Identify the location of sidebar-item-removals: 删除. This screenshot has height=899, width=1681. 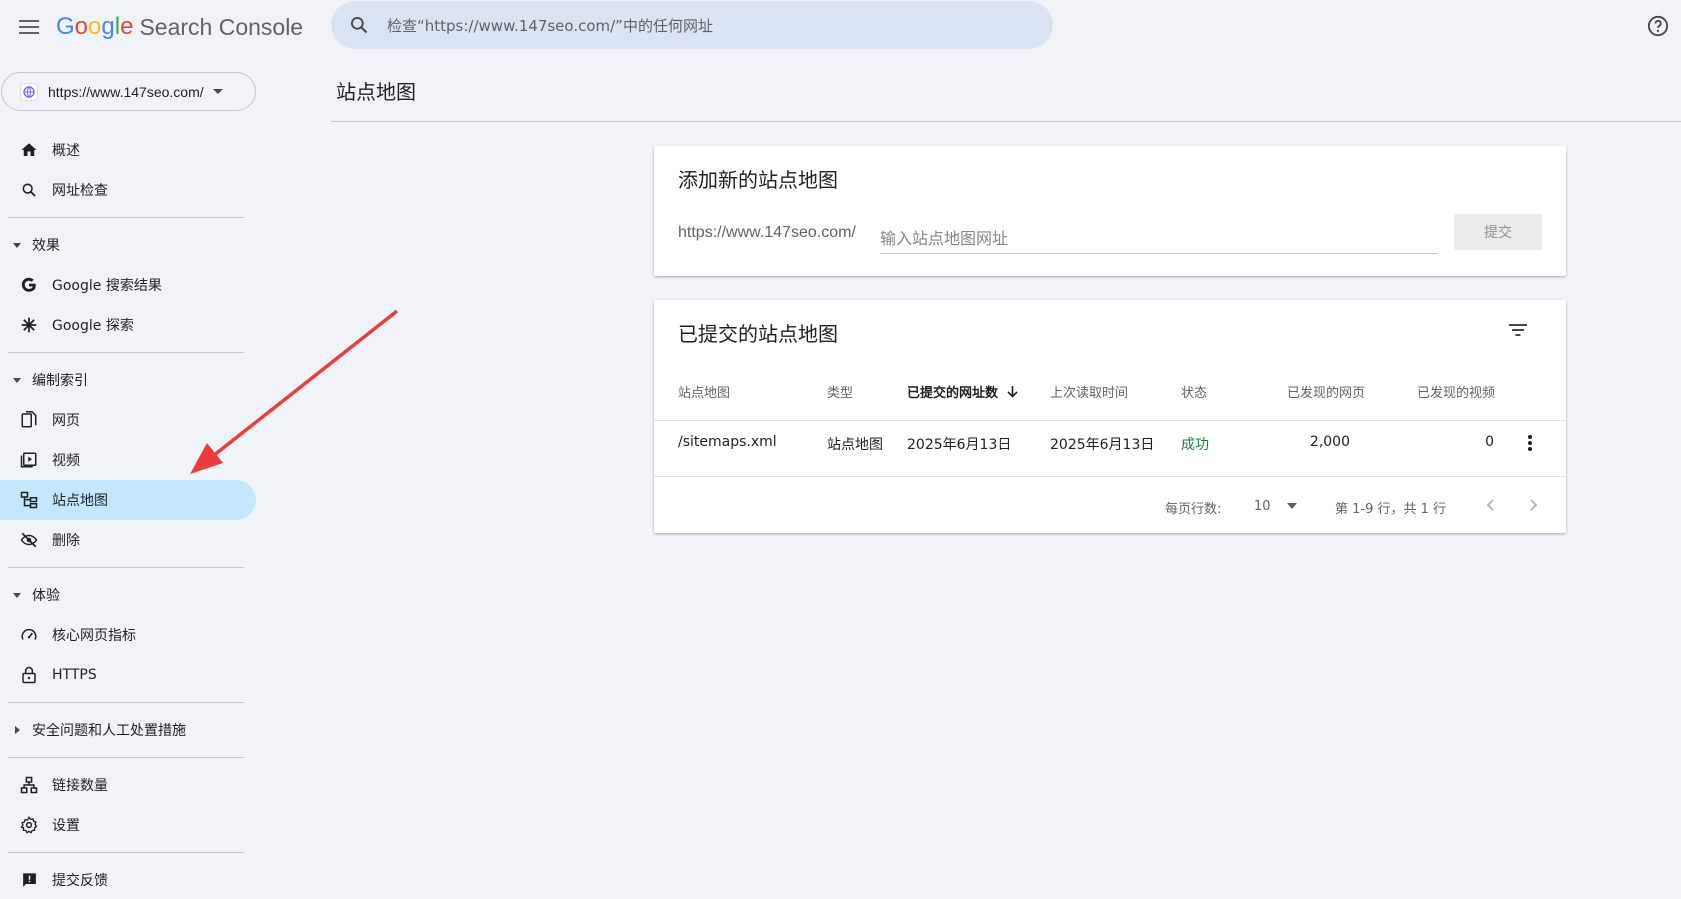
(128, 540).